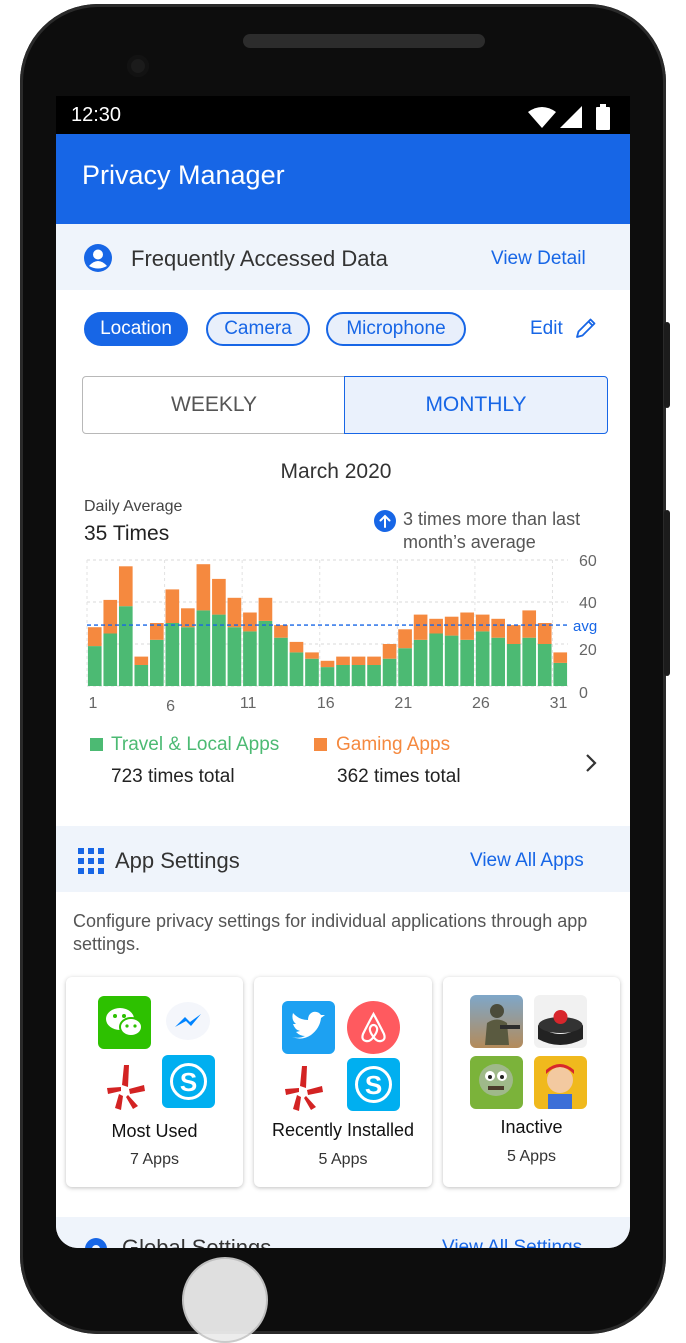 This screenshot has height=1343, width=686. What do you see at coordinates (177, 860) in the screenshot?
I see `app-settings-title: App Settings` at bounding box center [177, 860].